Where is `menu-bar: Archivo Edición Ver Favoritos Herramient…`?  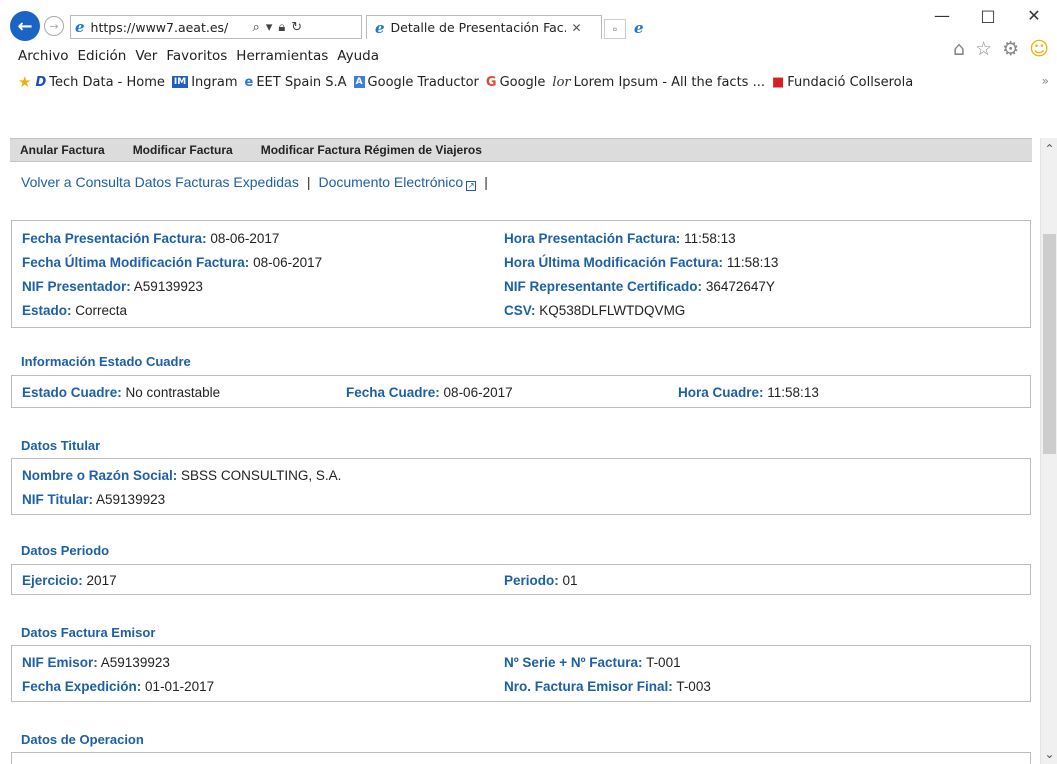
menu-bar: Archivo Edición Ver Favoritos Herramient… is located at coordinates (528, 56).